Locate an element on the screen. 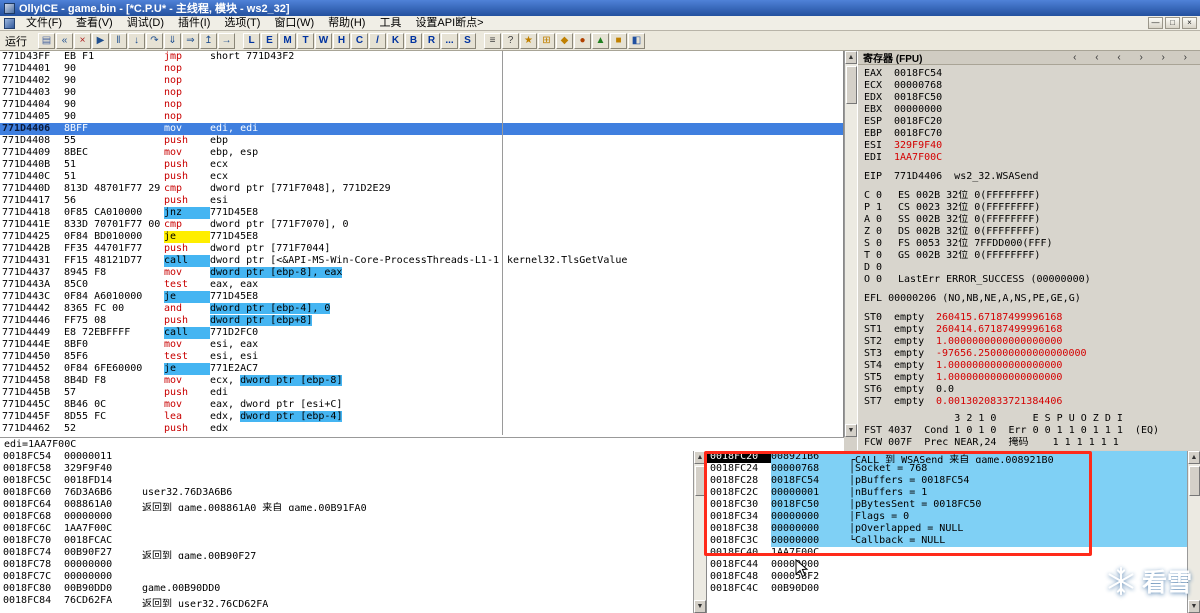 This screenshot has width=1200, height=613. disasm-row: 771D4418 0F85 CA010000 jnz 771D45E8 is located at coordinates (421, 213).